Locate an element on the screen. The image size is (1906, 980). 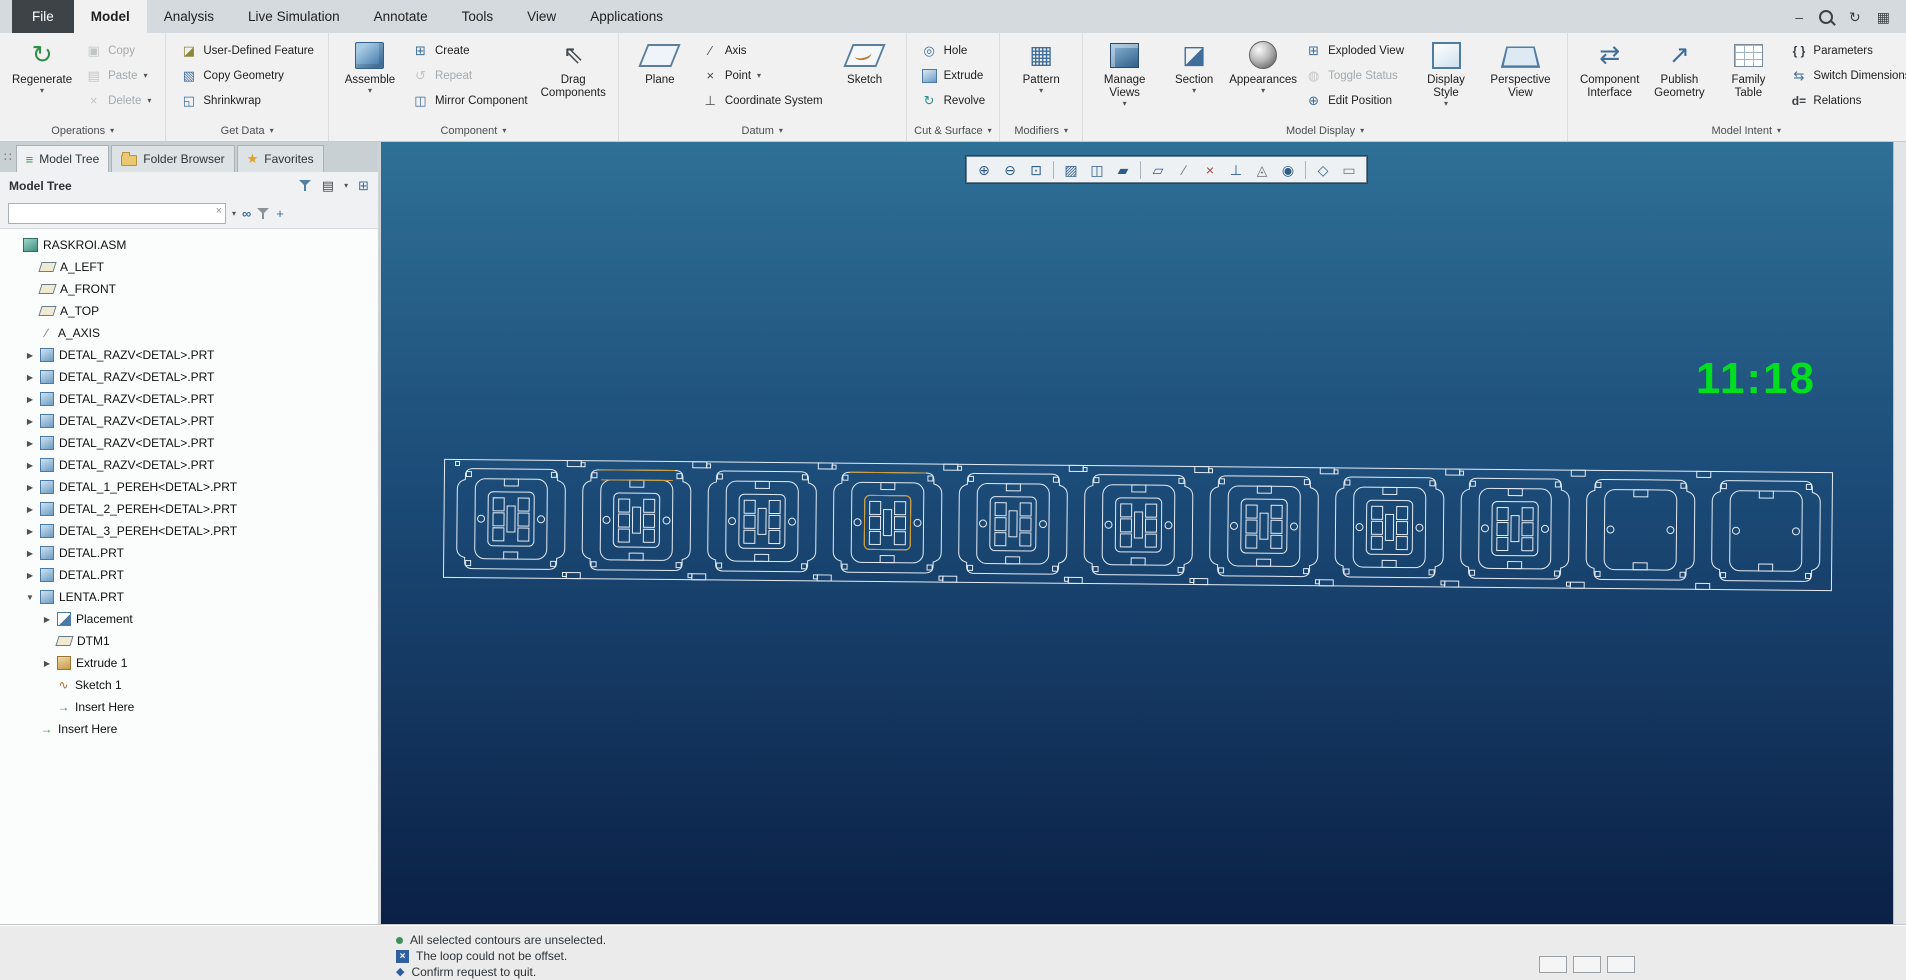
tab-model: Model is located at coordinates (110, 16).